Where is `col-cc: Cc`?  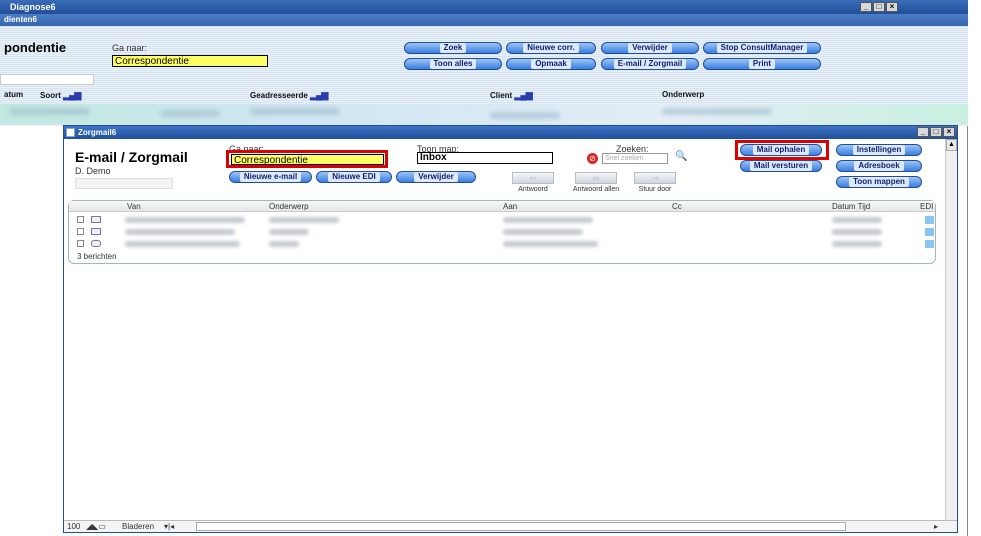 col-cc: Cc is located at coordinates (677, 206).